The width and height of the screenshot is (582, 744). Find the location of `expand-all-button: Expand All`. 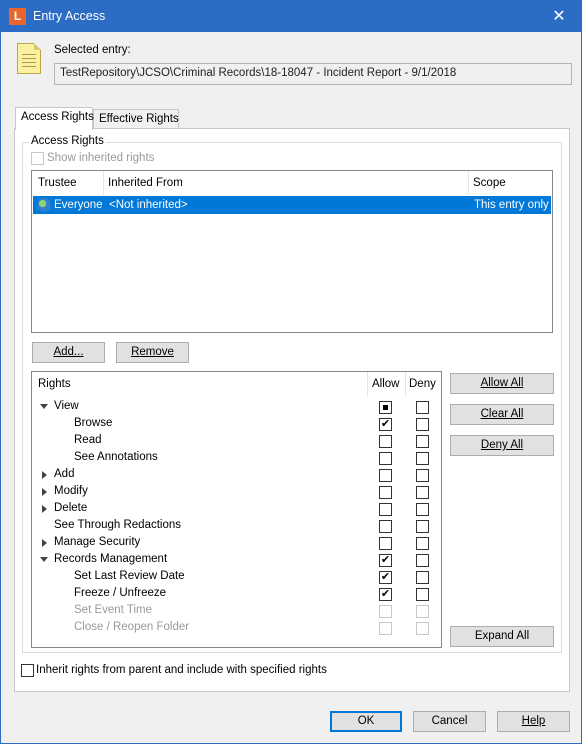

expand-all-button: Expand All is located at coordinates (502, 636).